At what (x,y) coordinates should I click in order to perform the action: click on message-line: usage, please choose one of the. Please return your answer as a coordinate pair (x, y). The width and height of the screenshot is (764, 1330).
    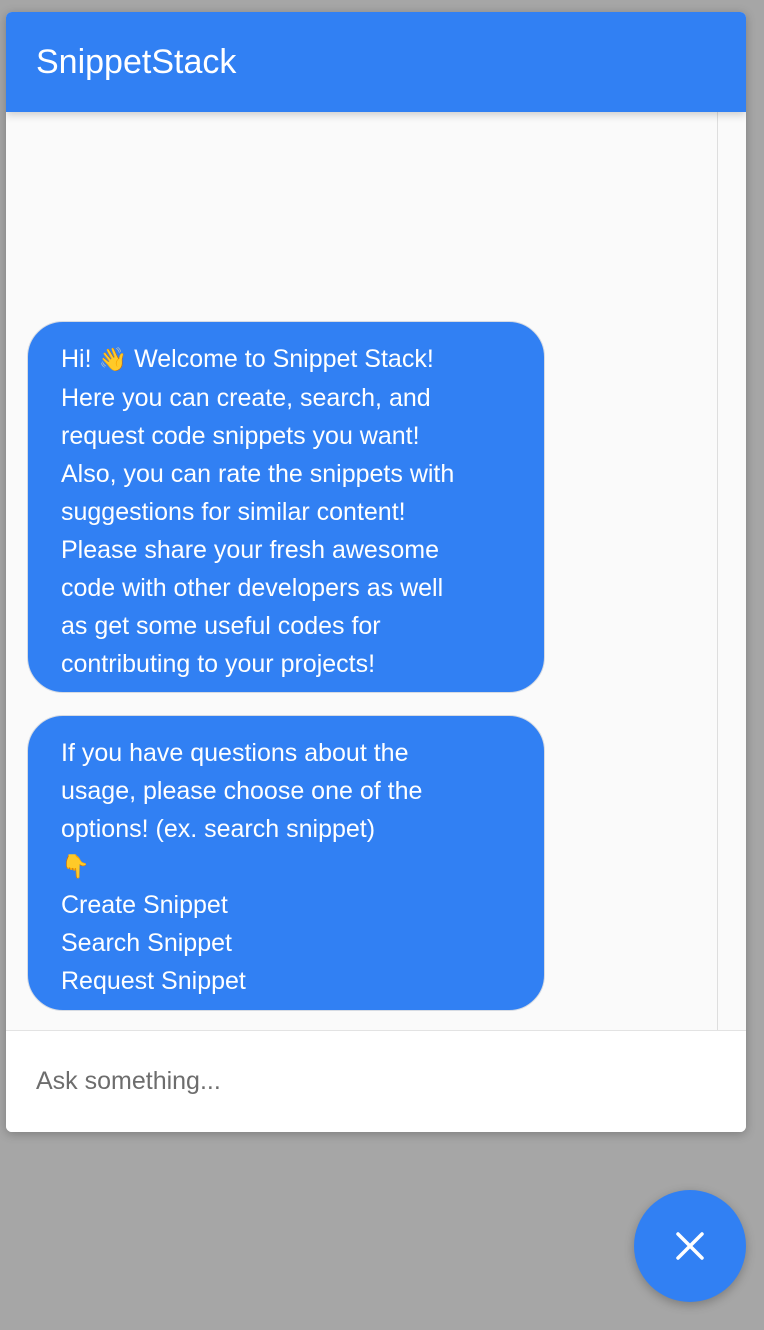
    Looking at the image, I should click on (242, 791).